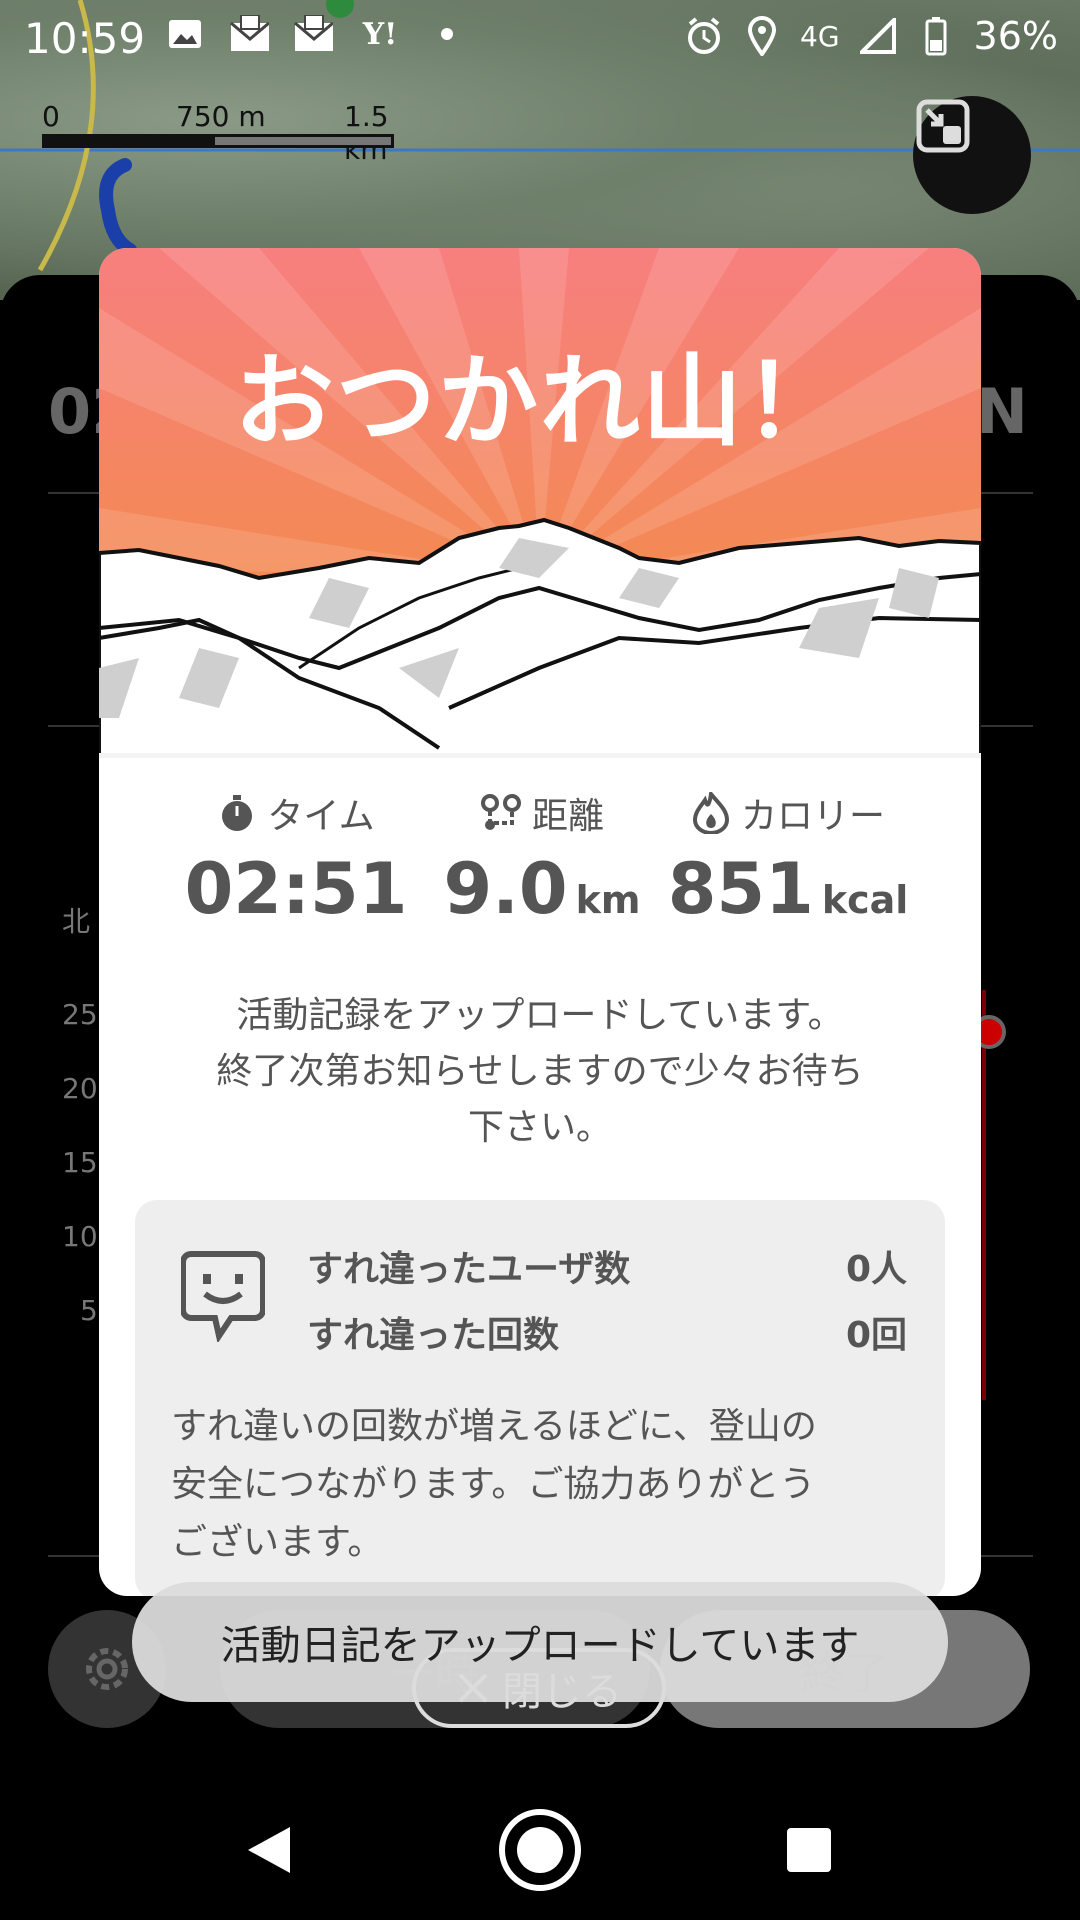  What do you see at coordinates (865, 900) in the screenshot?
I see `stat-calories-unit: kcal` at bounding box center [865, 900].